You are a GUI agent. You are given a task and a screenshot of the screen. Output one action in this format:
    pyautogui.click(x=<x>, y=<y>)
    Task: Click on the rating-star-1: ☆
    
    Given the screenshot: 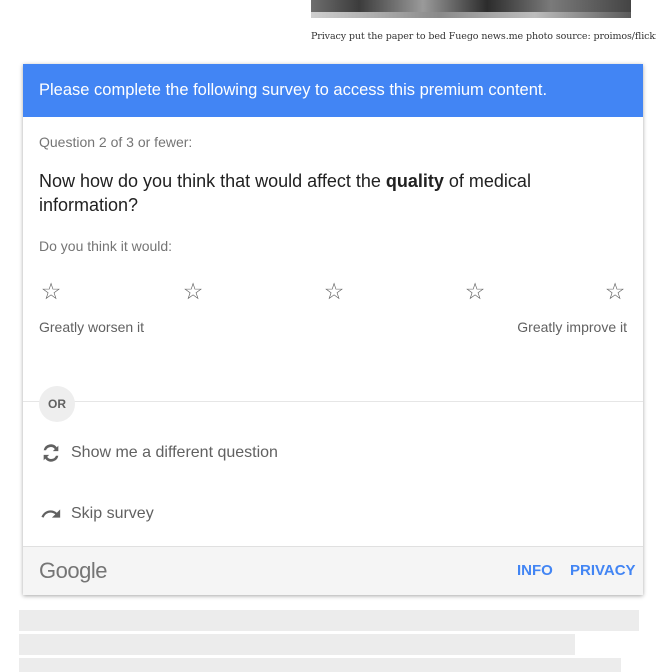 What is the action you would take?
    pyautogui.click(x=51, y=291)
    